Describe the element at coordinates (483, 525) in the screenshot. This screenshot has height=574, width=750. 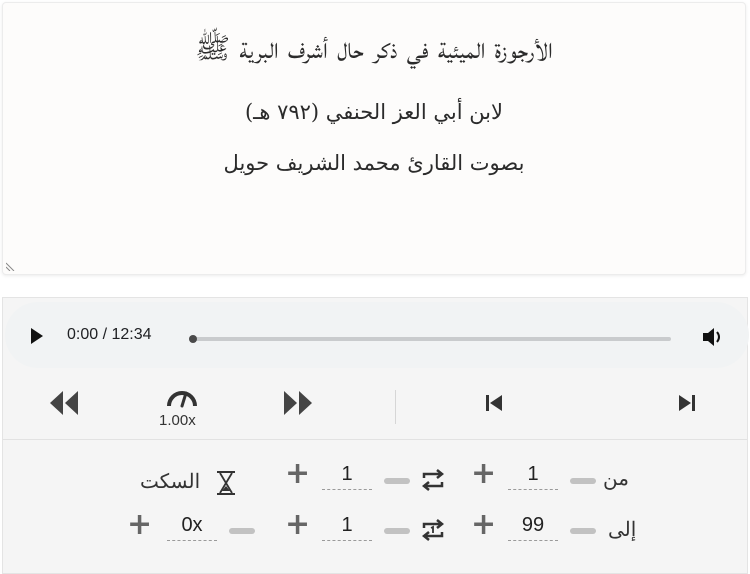
I see `to-increment-button: +` at that location.